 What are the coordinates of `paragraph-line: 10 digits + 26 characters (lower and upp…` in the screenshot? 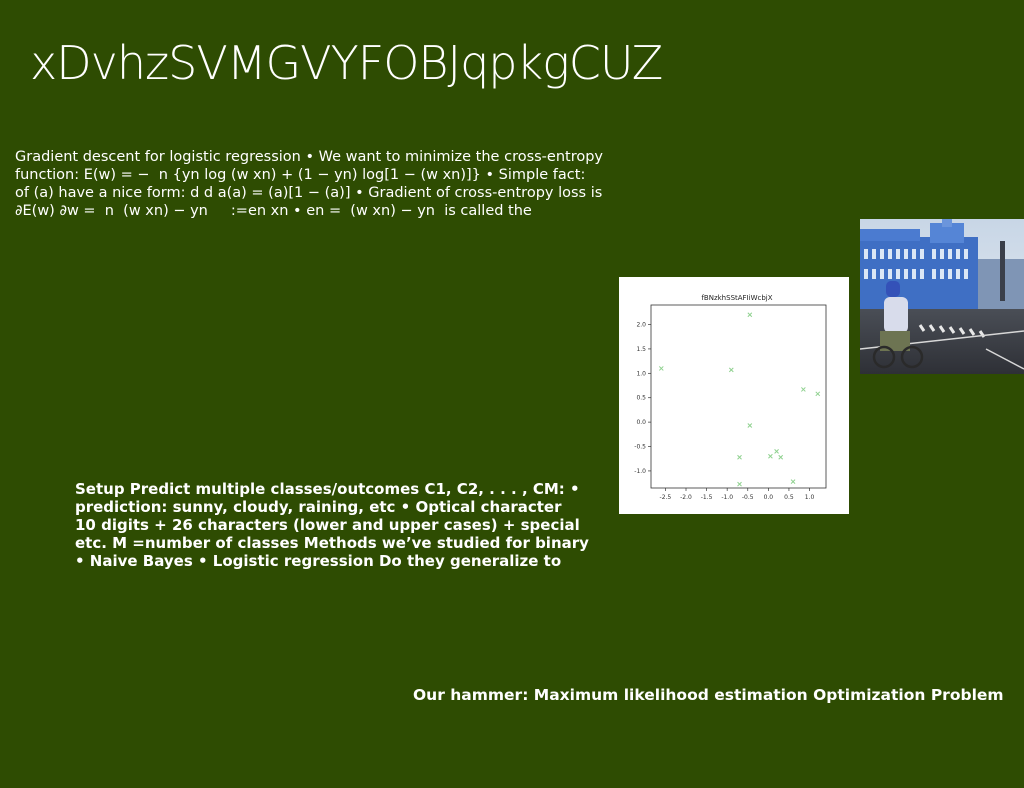 It's located at (327, 525).